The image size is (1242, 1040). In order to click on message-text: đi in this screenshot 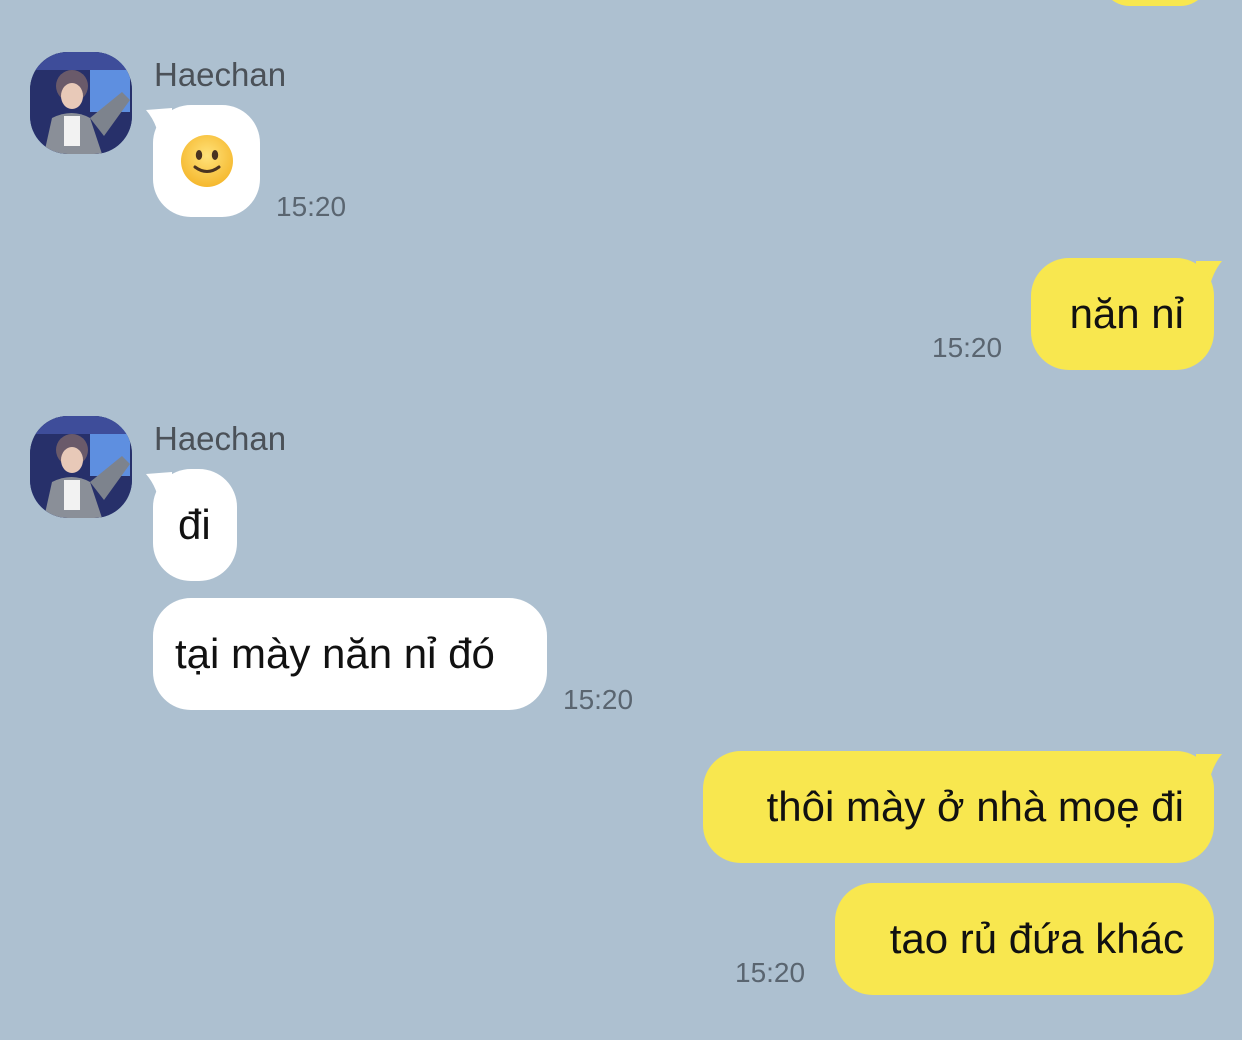, I will do `click(194, 524)`.